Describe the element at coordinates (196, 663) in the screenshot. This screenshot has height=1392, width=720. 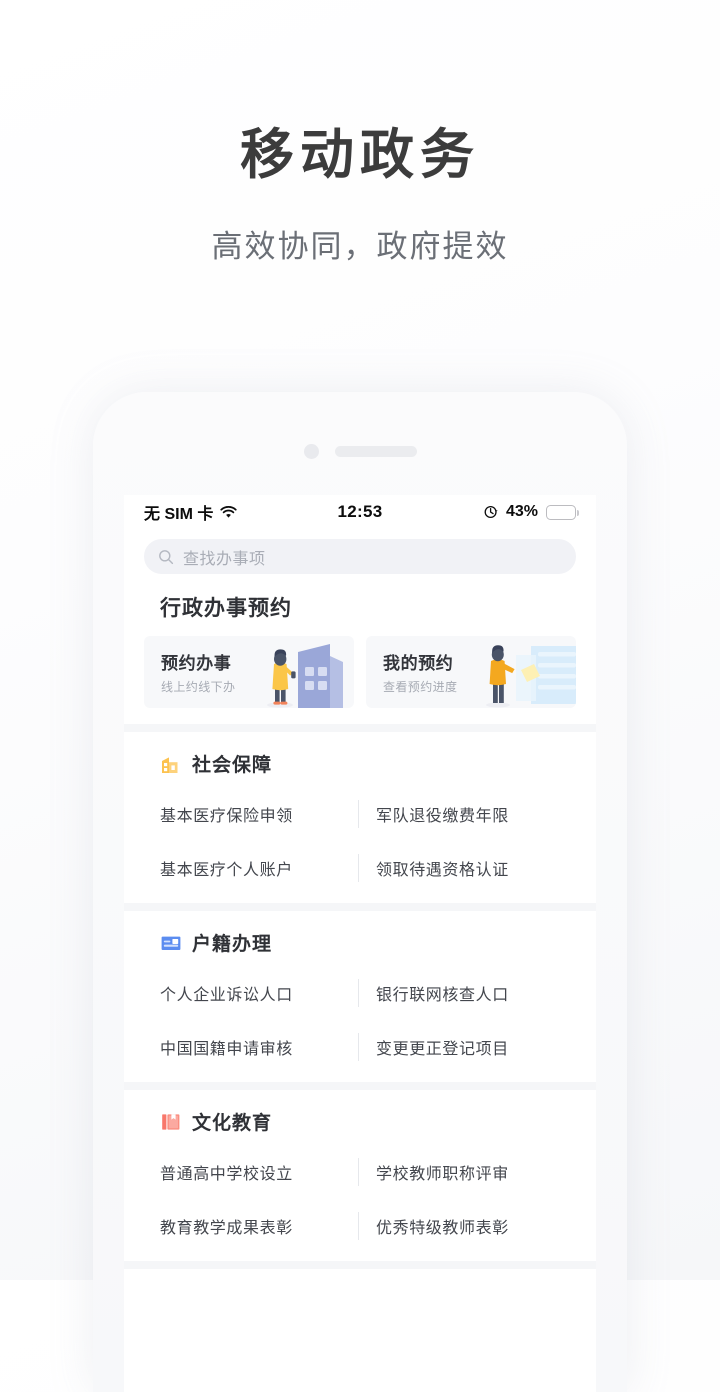
I see `card-title: 预约办事` at that location.